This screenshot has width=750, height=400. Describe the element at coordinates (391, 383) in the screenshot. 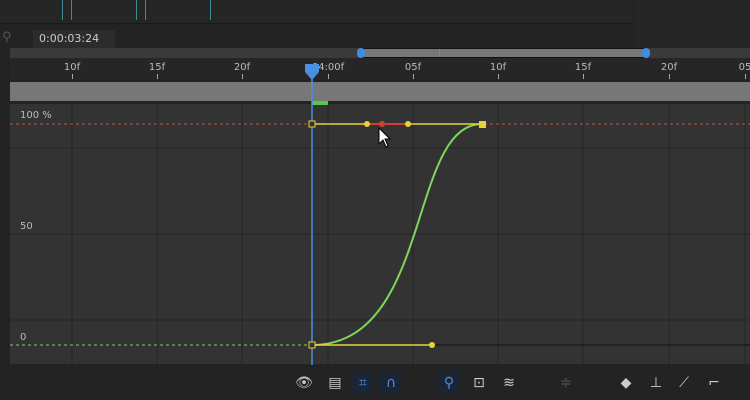

I see `snap-magnet-icon: ∩` at that location.